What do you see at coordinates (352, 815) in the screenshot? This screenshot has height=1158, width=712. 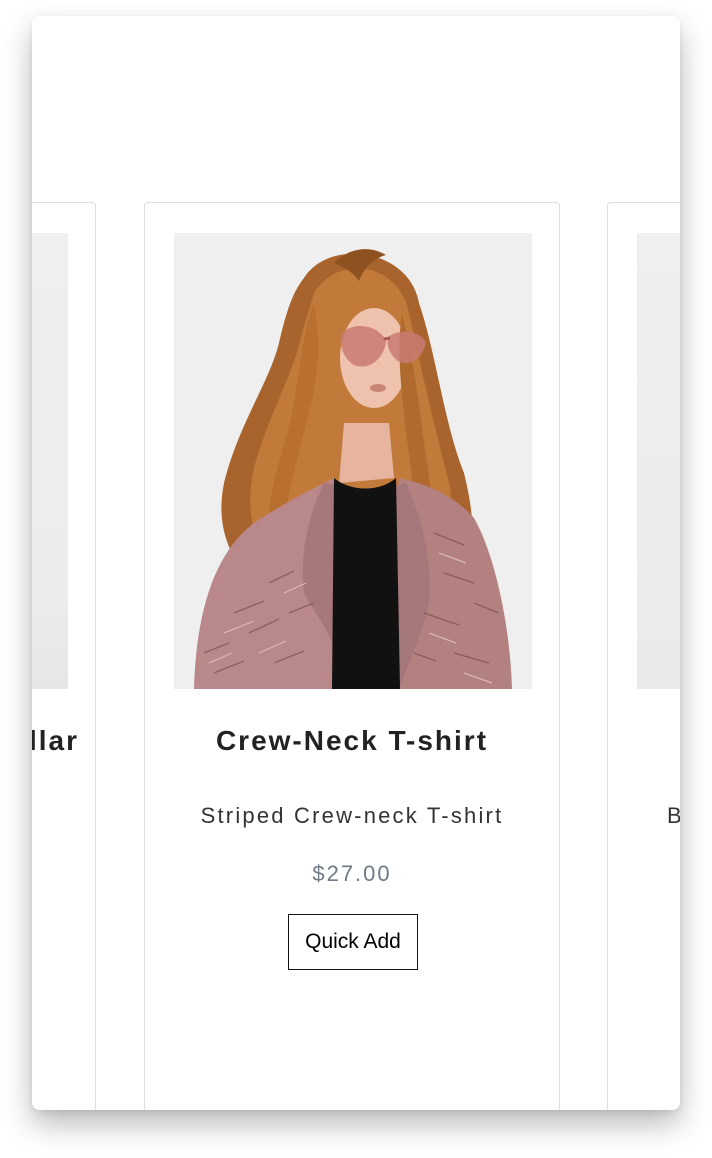 I see `product-subtitle: Striped Crew-neck T-shirt` at bounding box center [352, 815].